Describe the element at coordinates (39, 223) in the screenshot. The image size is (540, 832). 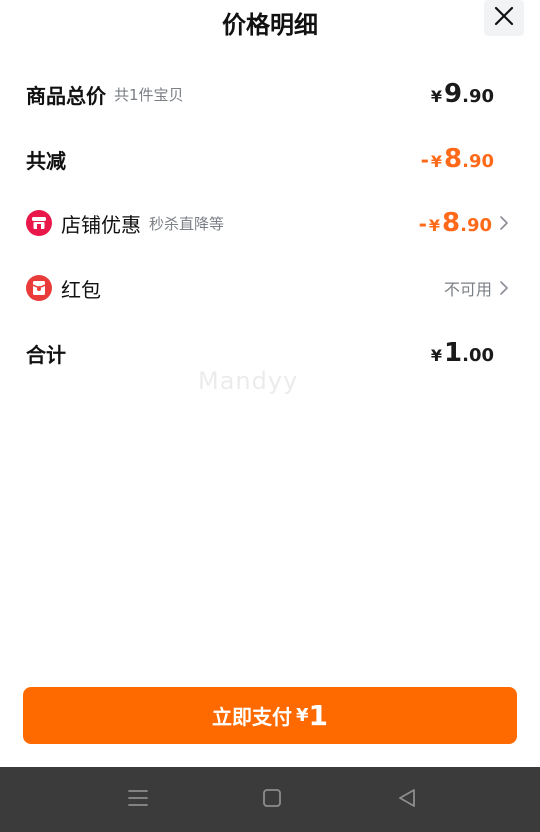
I see `store-icon` at that location.